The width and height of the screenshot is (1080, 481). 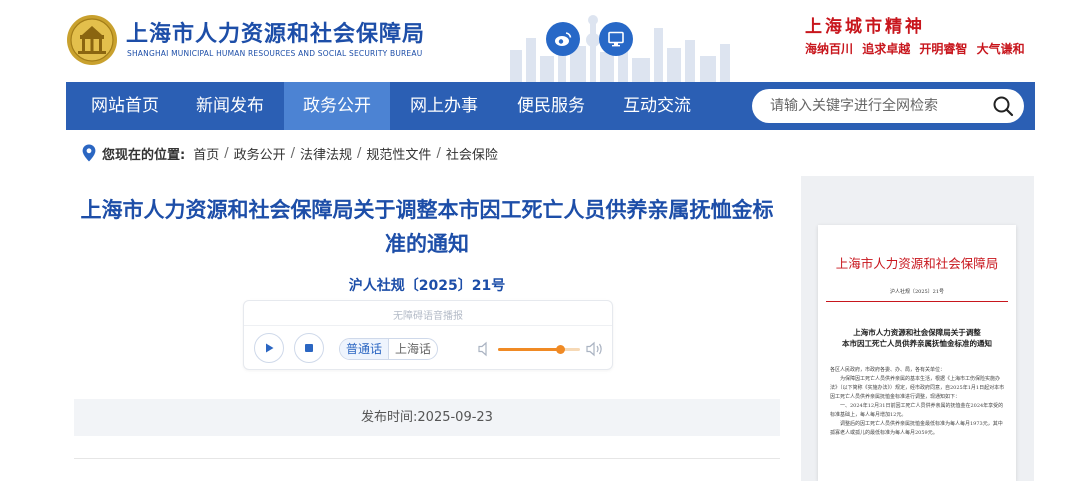 What do you see at coordinates (427, 286) in the screenshot?
I see `document-number: 沪人社规〔2025〕21号` at bounding box center [427, 286].